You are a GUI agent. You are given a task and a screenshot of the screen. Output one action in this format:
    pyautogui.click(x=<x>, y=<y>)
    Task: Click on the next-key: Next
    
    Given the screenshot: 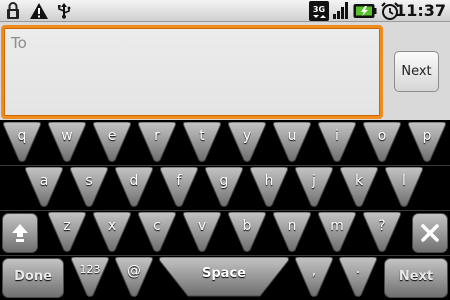 What is the action you would take?
    pyautogui.click(x=416, y=278)
    